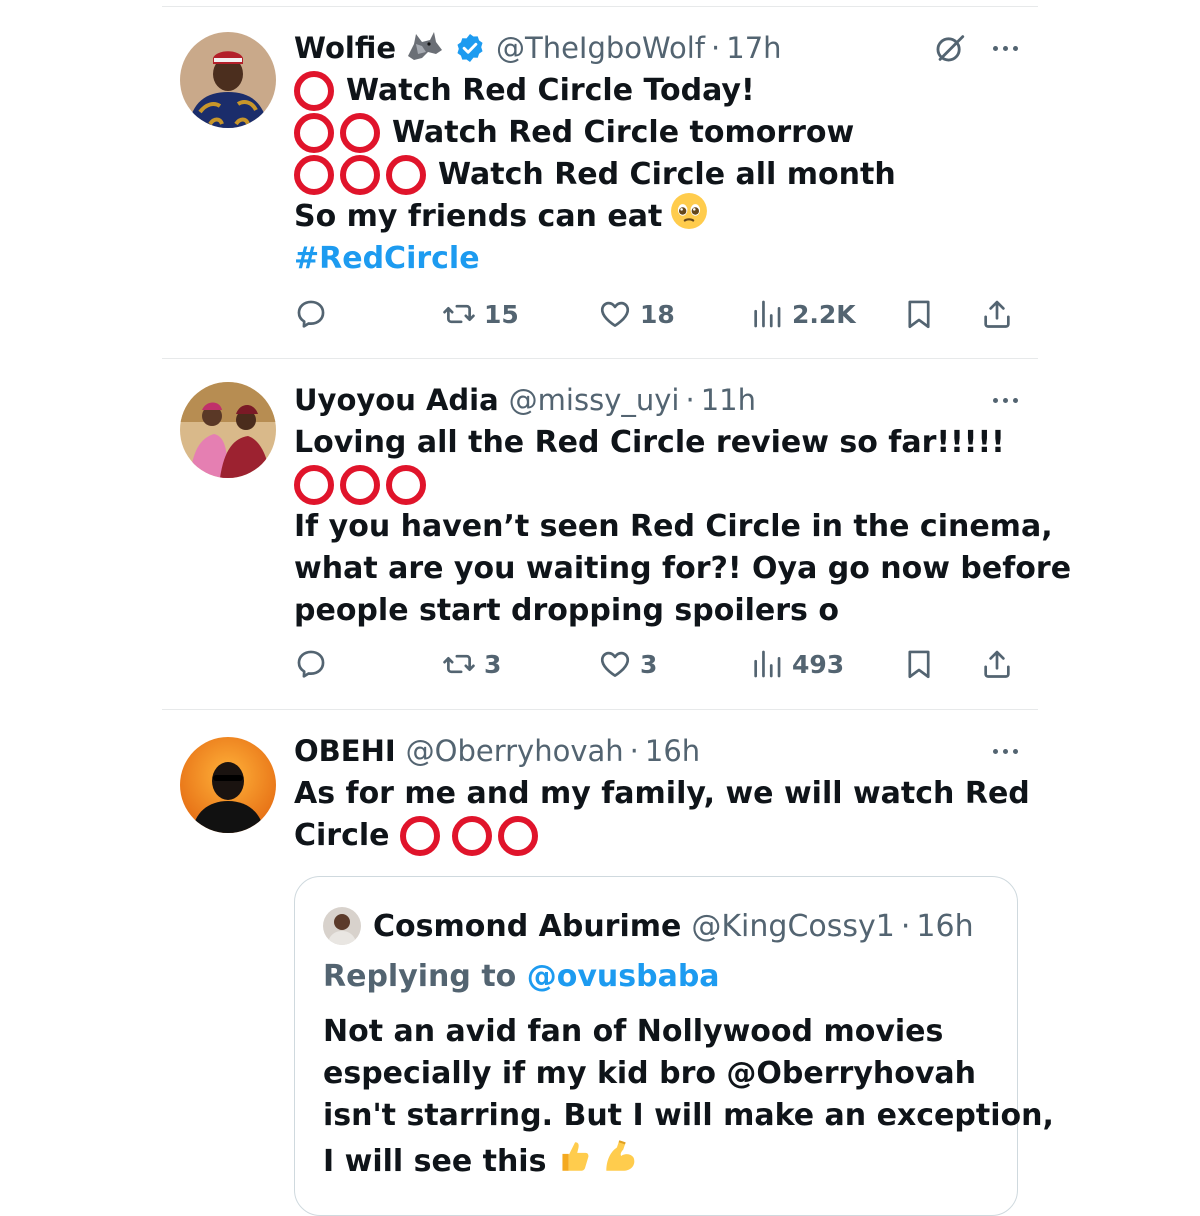  What do you see at coordinates (573, 1162) in the screenshot?
I see `thumbs-up-emoji-icon` at bounding box center [573, 1162].